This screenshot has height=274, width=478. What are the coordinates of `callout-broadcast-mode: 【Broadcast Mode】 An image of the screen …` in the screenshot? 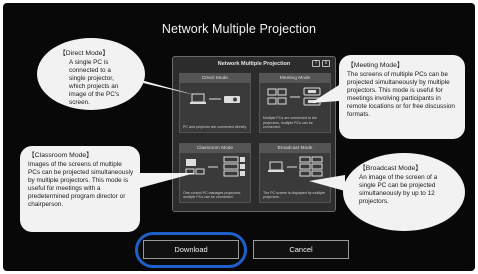 It's located at (404, 192).